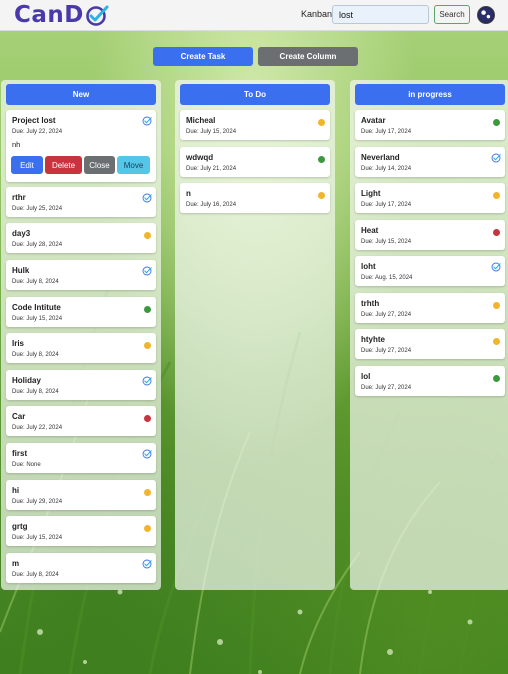 The width and height of the screenshot is (508, 674). What do you see at coordinates (19, 416) in the screenshot?
I see `task-title: Car` at bounding box center [19, 416].